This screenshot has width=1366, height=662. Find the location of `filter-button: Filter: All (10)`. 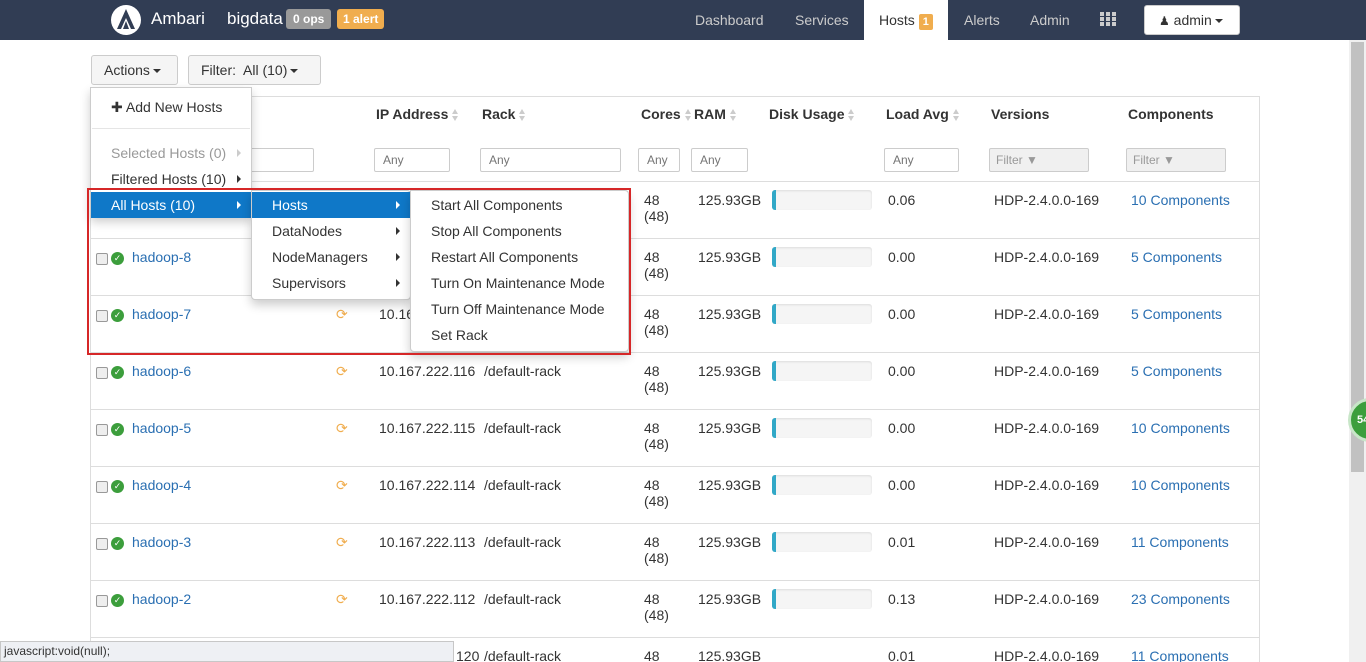

filter-button: Filter: All (10) is located at coordinates (254, 70).